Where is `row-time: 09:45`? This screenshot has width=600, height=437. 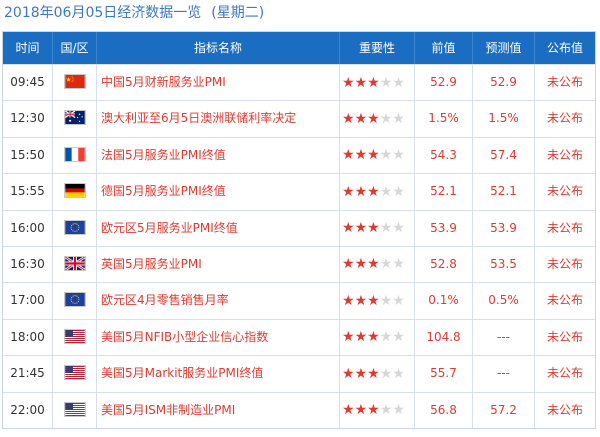
row-time: 09:45 is located at coordinates (27, 82).